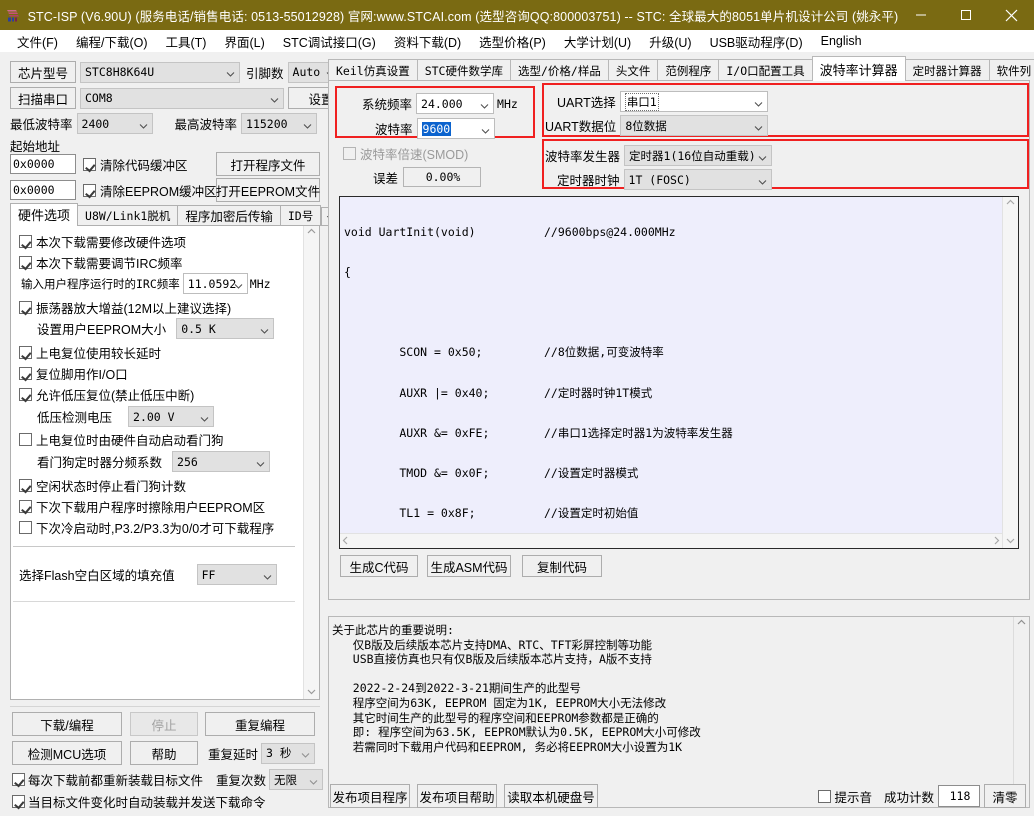 Image resolution: width=1034 pixels, height=816 pixels. Describe the element at coordinates (25, 439) in the screenshot. I see `opt-auto-wdt-checkbox` at that location.